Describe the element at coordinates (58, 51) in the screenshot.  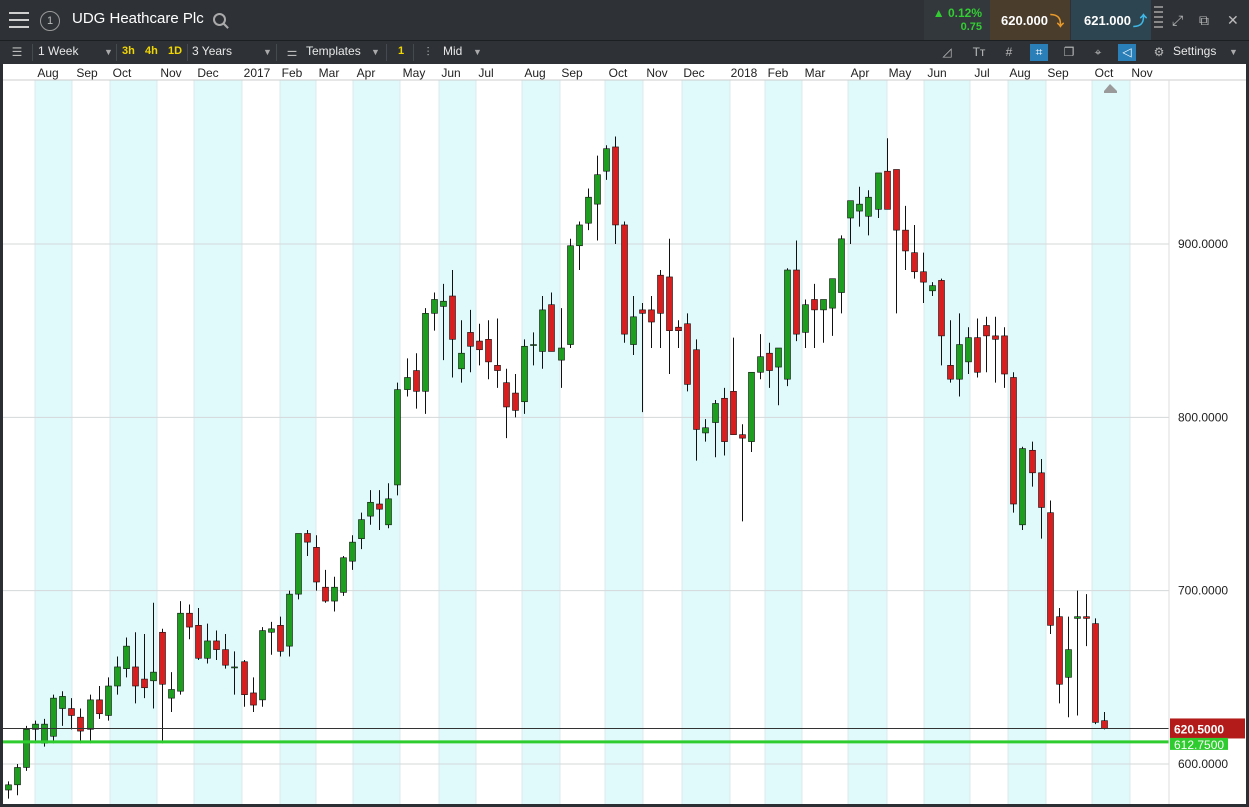
I see `interval-select: 1 Week` at that location.